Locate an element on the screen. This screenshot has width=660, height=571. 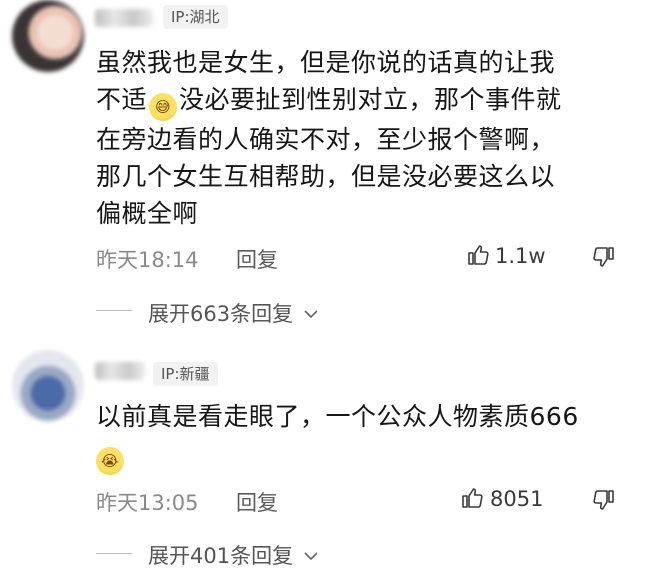
ip-location-badge: IP:湖北 is located at coordinates (195, 17).